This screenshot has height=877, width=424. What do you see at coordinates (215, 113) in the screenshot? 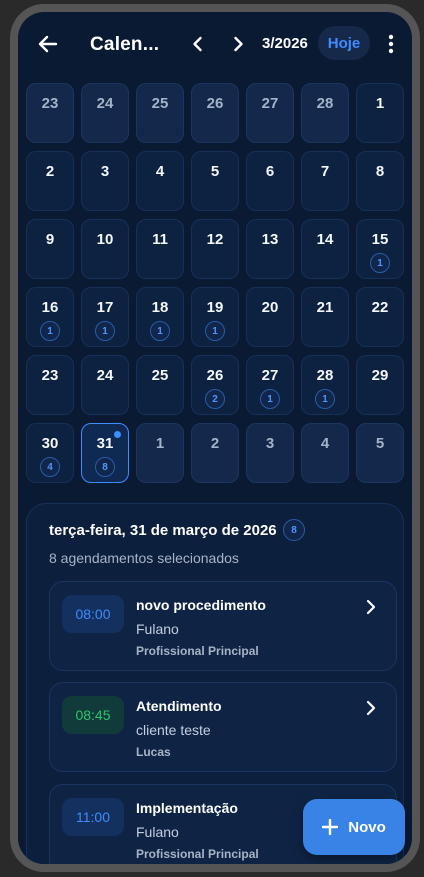
I see `calendar-day: 26` at bounding box center [215, 113].